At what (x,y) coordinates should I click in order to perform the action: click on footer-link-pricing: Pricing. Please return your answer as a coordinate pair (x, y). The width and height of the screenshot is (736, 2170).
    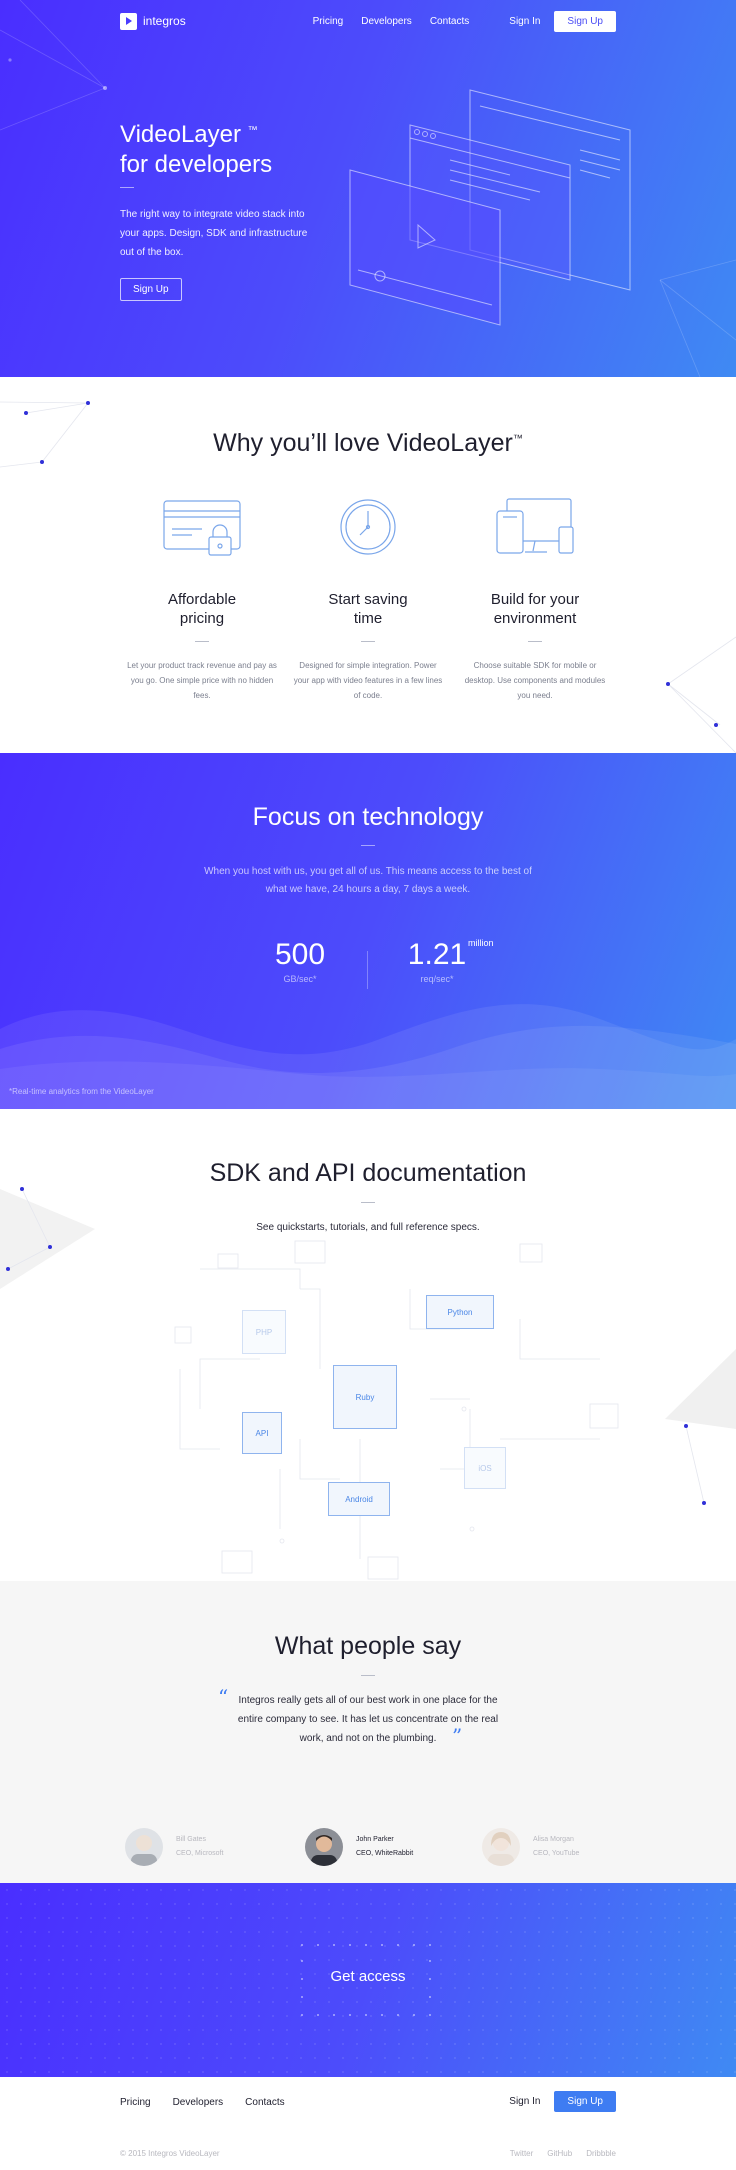
    Looking at the image, I should click on (135, 2102).